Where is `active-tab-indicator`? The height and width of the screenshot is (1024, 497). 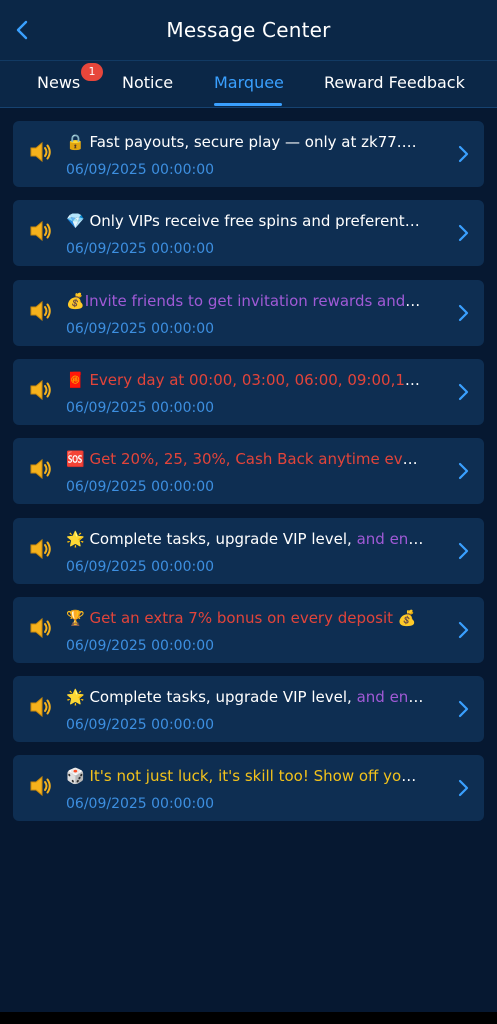
active-tab-indicator is located at coordinates (248, 104).